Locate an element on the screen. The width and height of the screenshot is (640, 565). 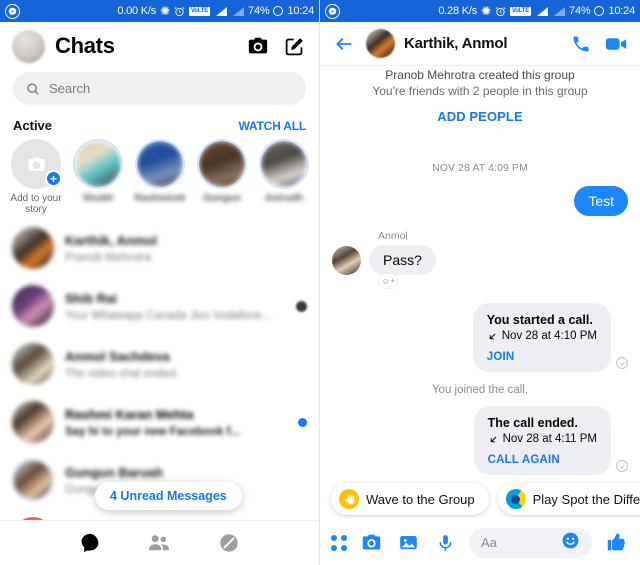
phone-icon is located at coordinates (581, 44).